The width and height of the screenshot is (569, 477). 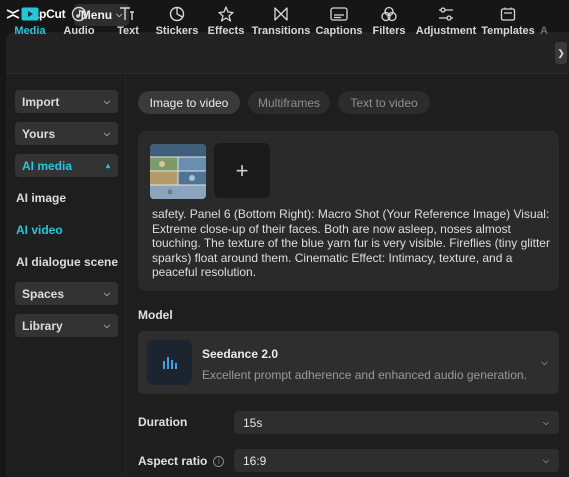 I want to click on sidebar-item-ai-image: AI image, so click(x=41, y=198).